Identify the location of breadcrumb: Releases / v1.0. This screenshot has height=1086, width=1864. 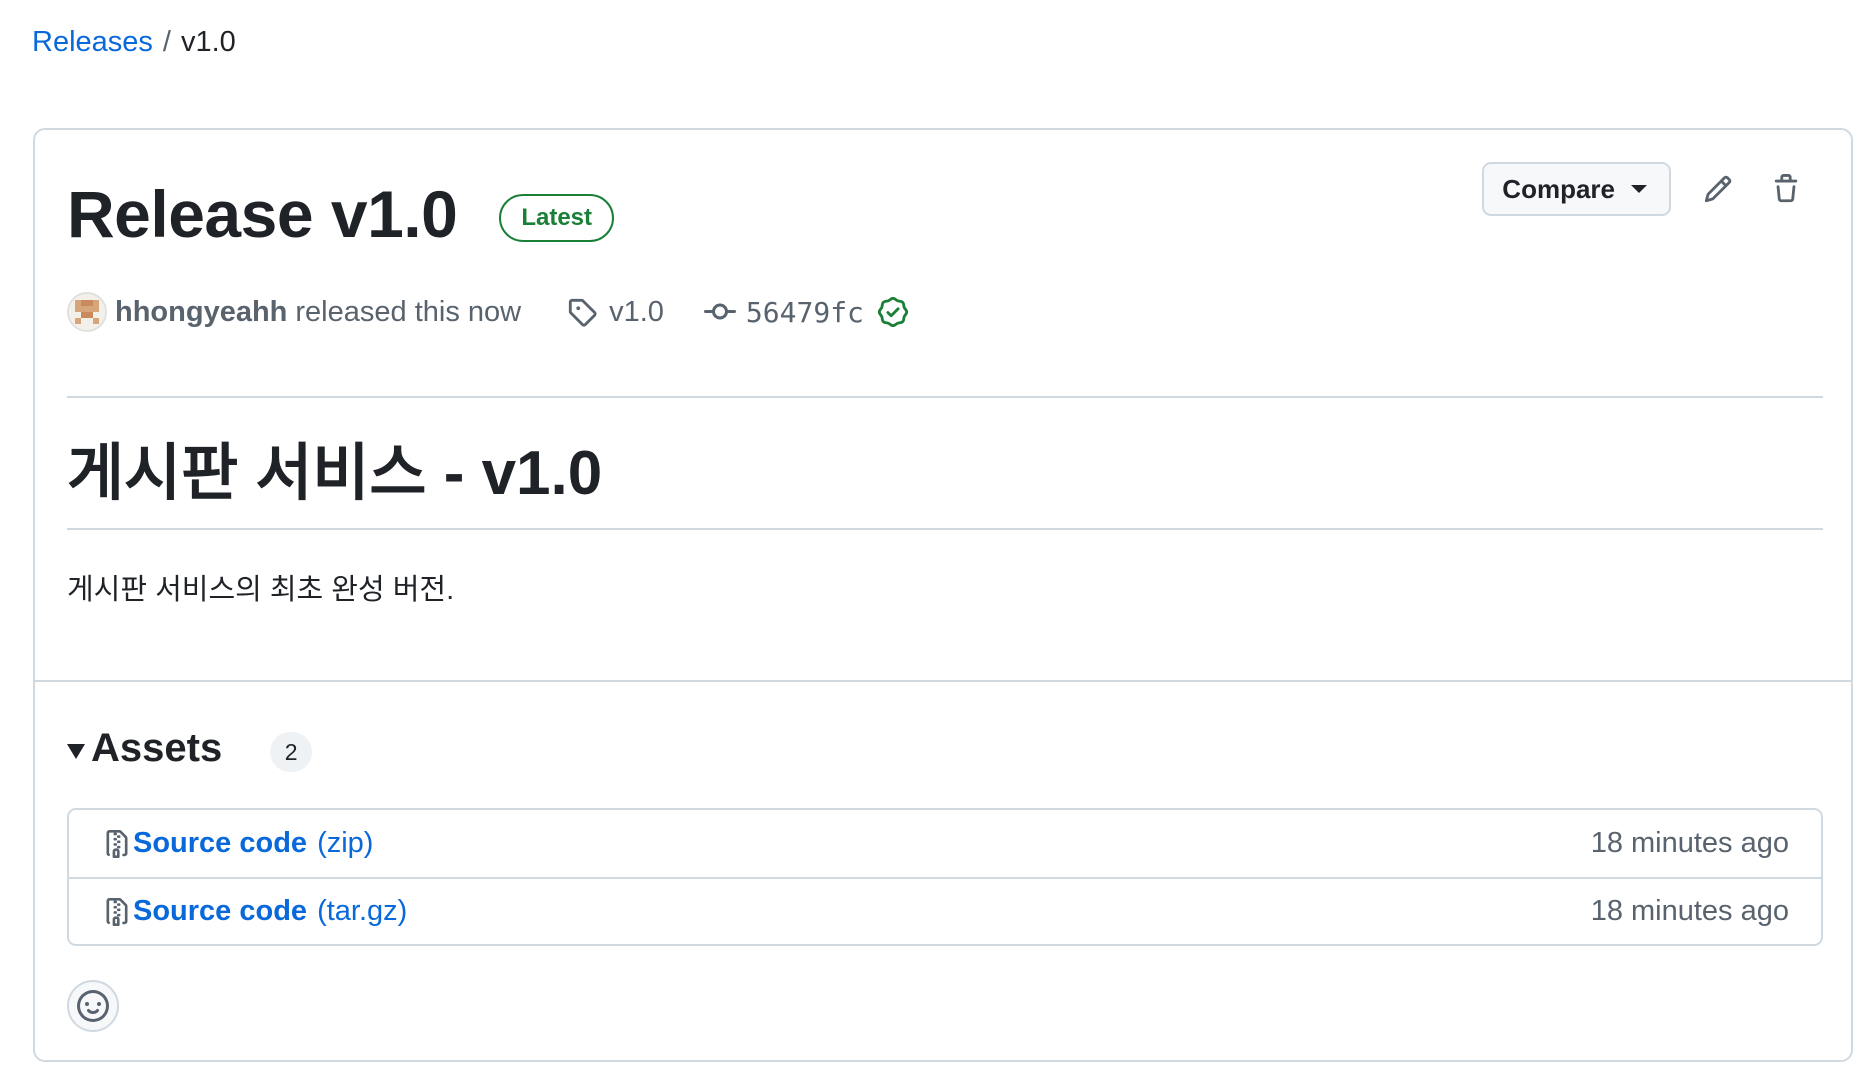
(134, 42).